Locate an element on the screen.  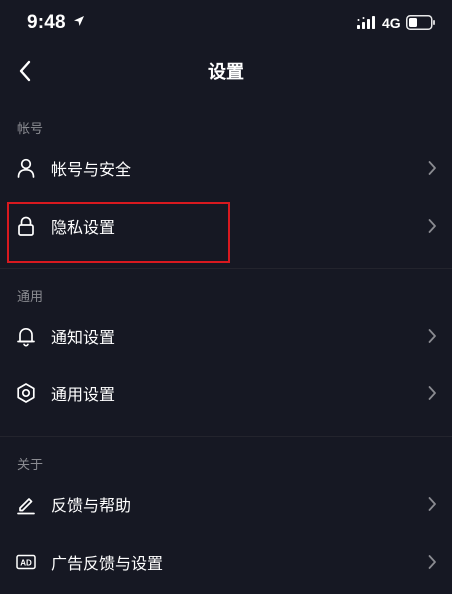
settings-row-feedback: 反馈与帮助 is located at coordinates (226, 504).